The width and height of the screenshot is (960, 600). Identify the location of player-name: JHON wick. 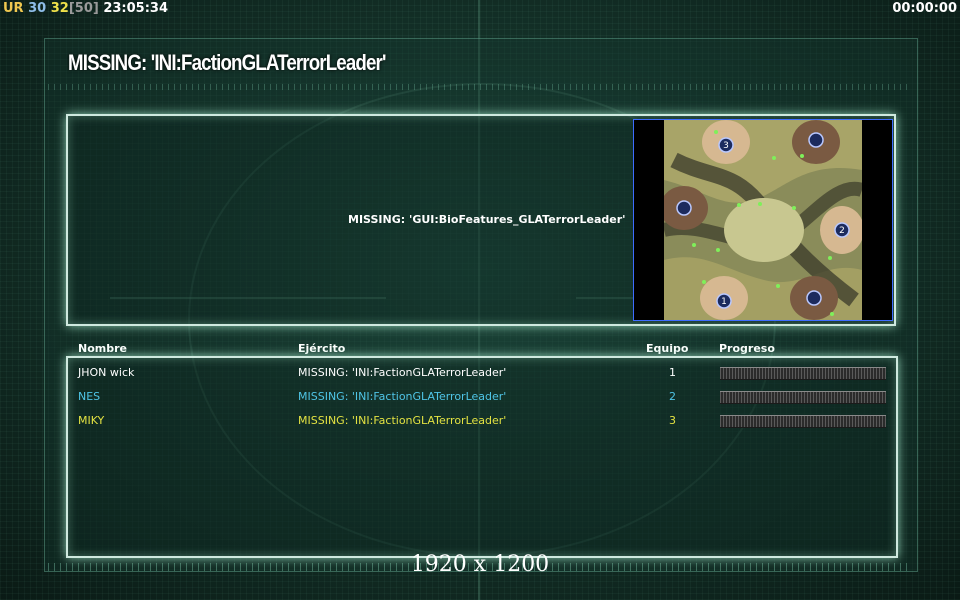
(106, 372).